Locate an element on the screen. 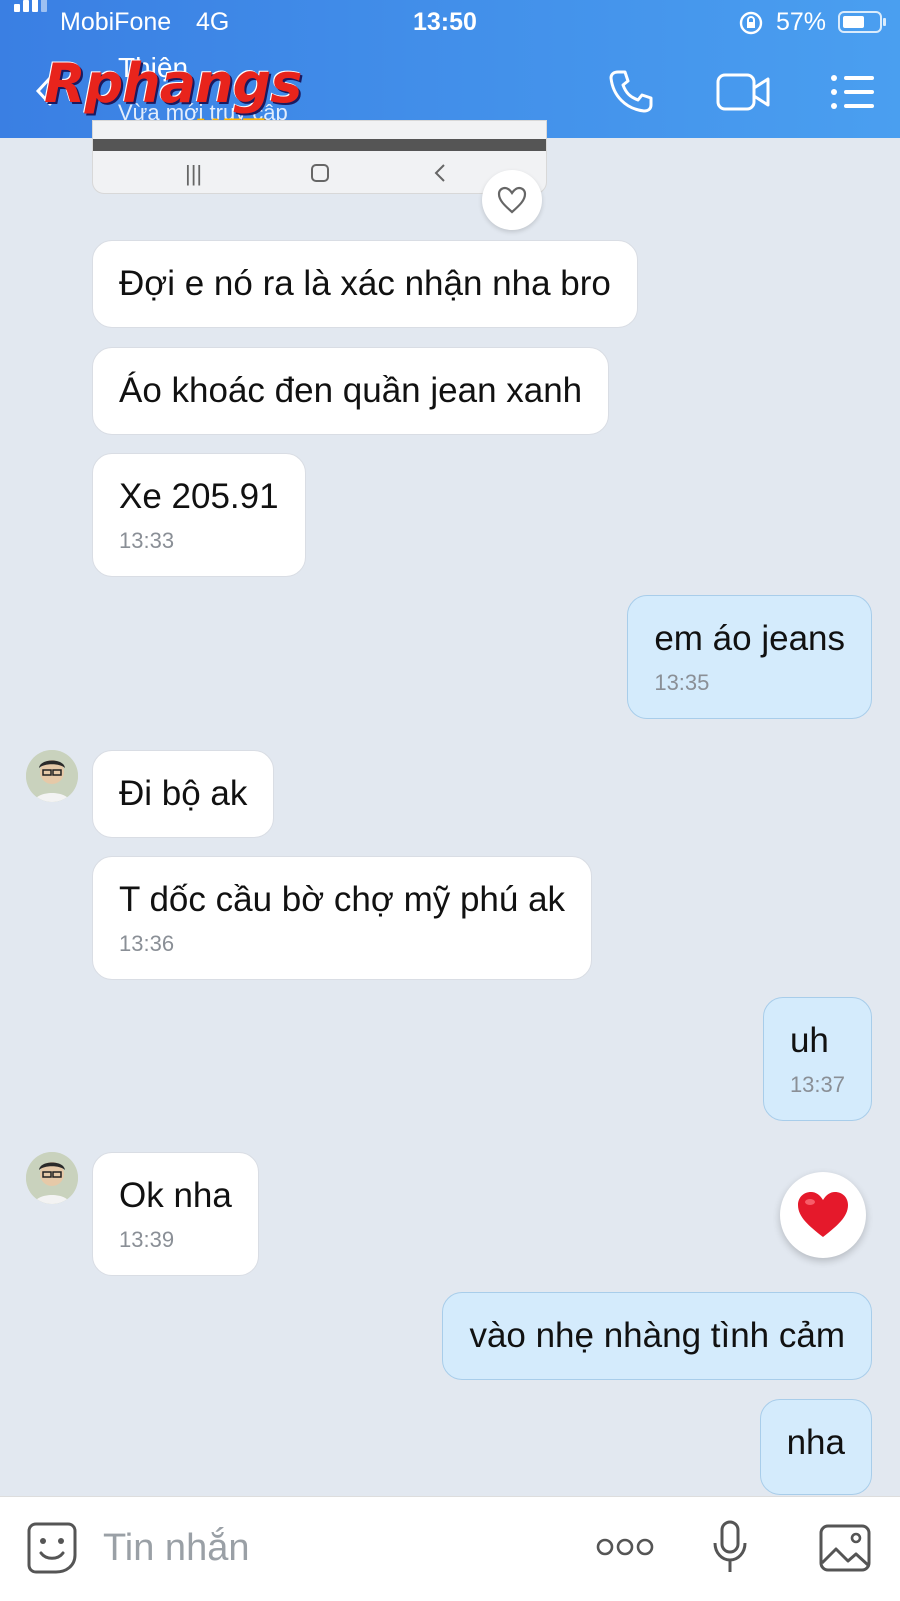 The image size is (900, 1601). message-text: Xe 205.91 is located at coordinates (199, 496).